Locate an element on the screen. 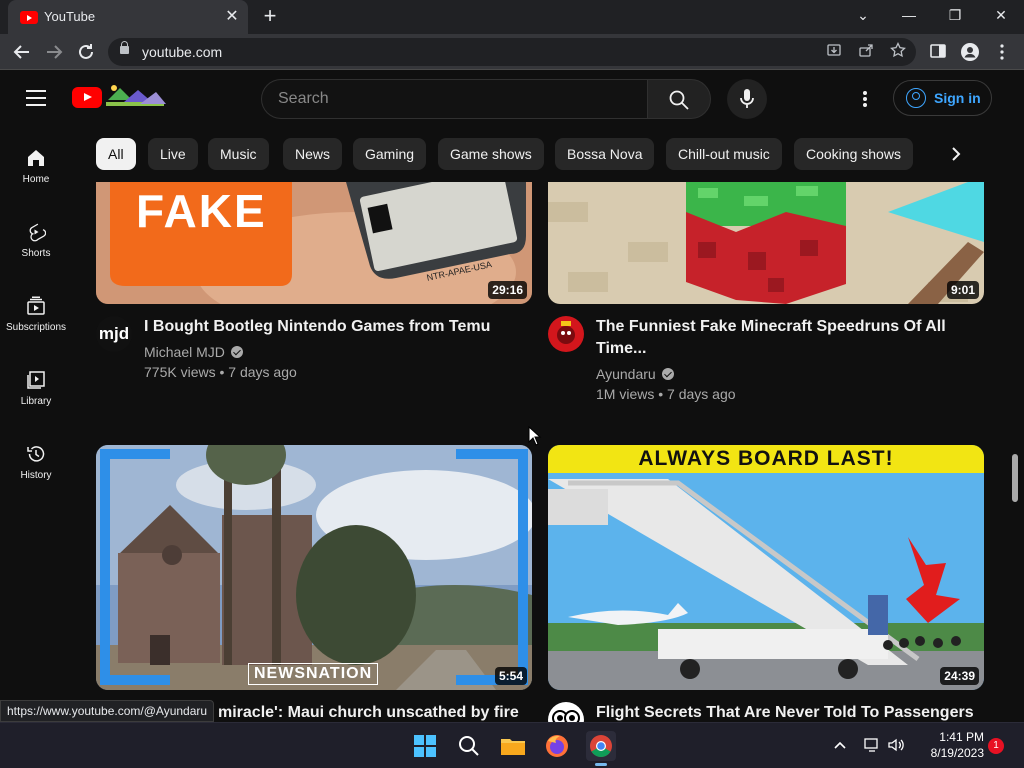 This screenshot has width=1024, height=768. mouse-cursor-icon is located at coordinates (535, 436).